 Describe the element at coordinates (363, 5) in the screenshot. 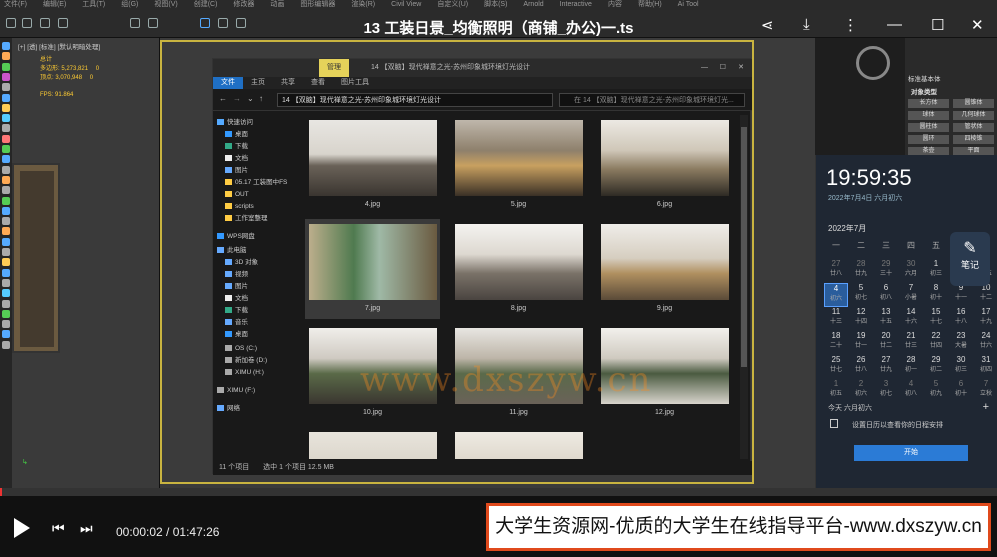

I see `menu-item: 渲染(R)` at that location.